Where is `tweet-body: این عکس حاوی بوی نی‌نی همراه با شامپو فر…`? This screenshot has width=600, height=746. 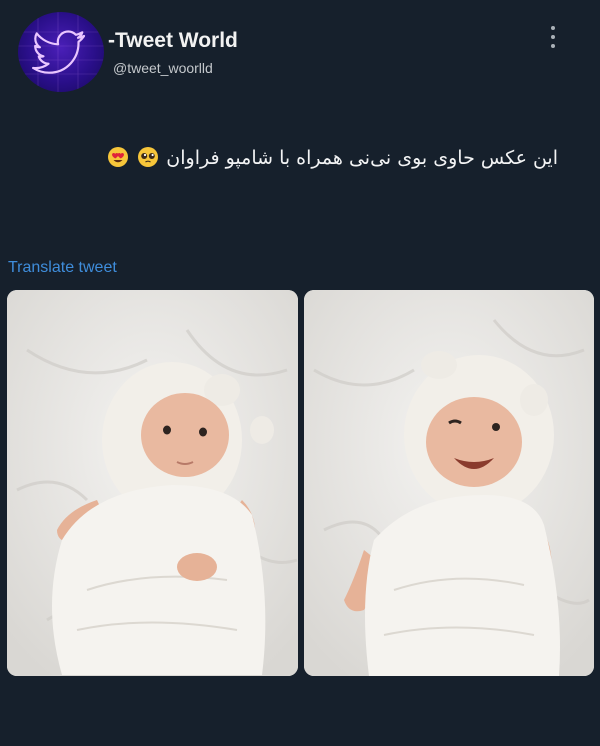 tweet-body: این عکس حاوی بوی نی‌نی همراه با شامپو فر… is located at coordinates (362, 158).